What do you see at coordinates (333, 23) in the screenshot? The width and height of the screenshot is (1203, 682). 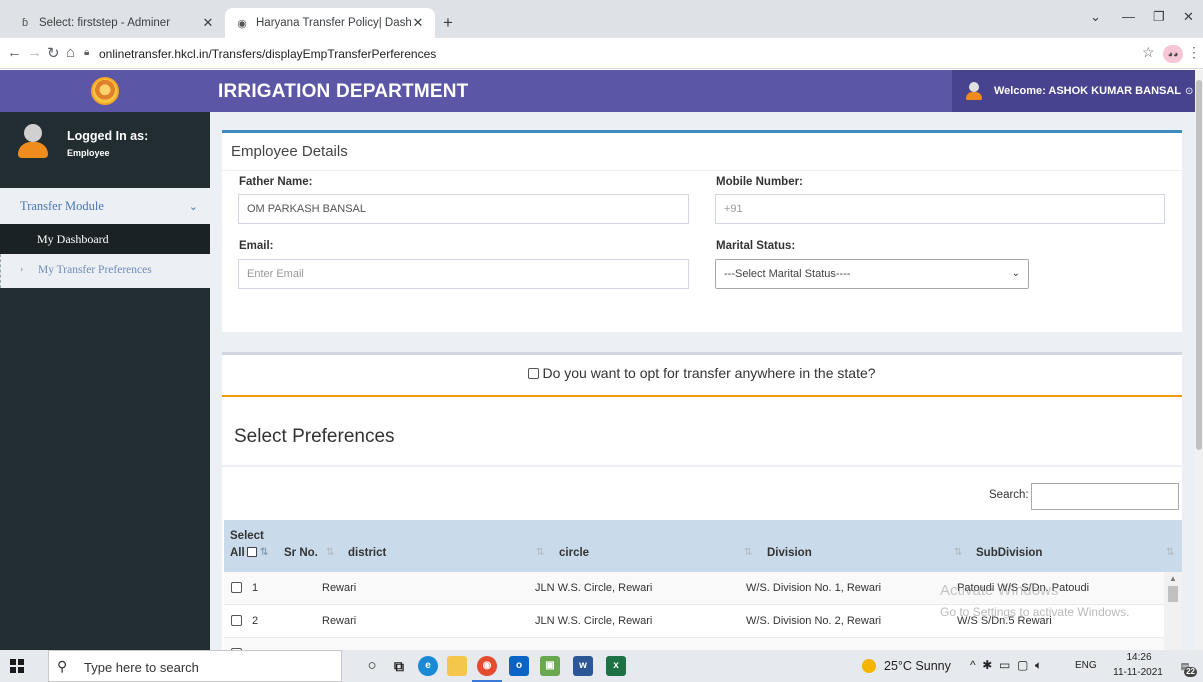 I see `tab-title: Haryana Transfer Policy| Dashboa` at bounding box center [333, 23].